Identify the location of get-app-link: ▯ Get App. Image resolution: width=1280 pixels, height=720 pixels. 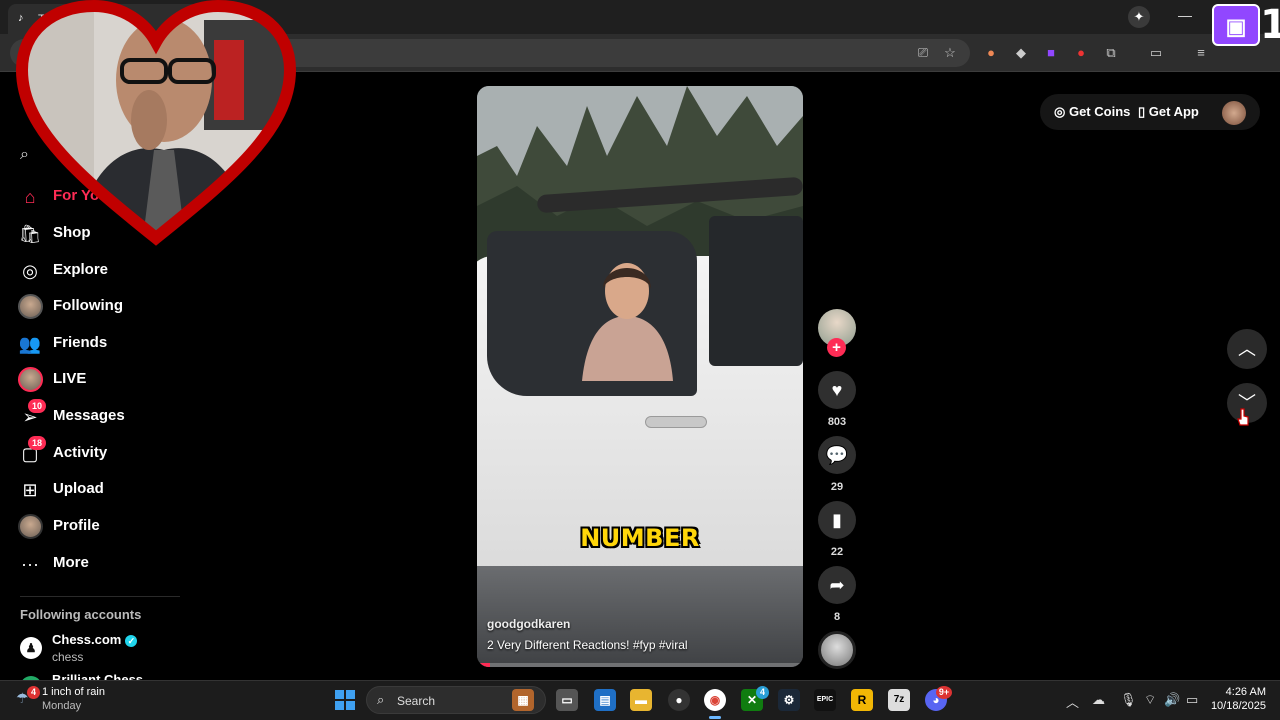
(1168, 112).